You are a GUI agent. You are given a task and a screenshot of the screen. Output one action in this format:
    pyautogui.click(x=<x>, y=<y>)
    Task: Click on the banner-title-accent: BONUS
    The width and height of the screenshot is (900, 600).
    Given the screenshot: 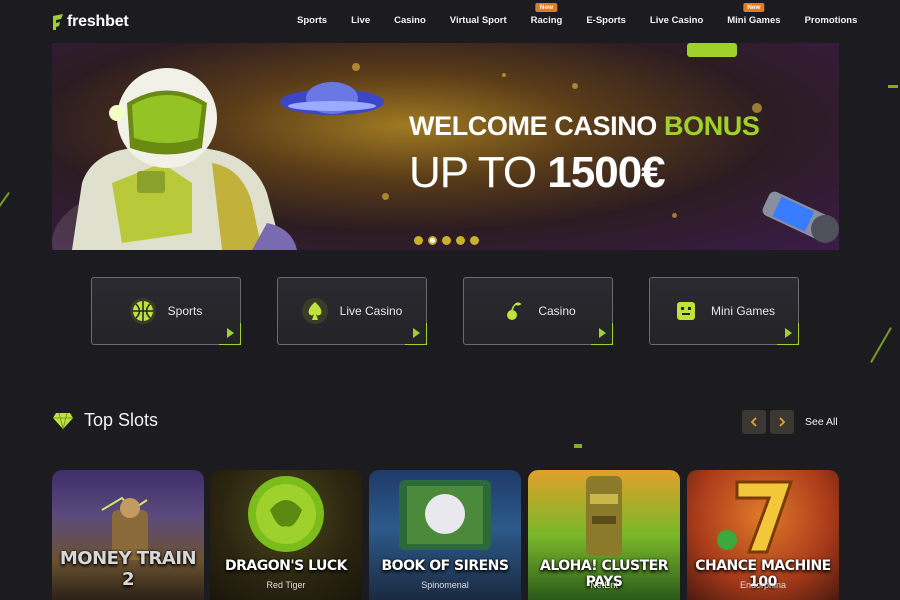 What is the action you would take?
    pyautogui.click(x=712, y=126)
    